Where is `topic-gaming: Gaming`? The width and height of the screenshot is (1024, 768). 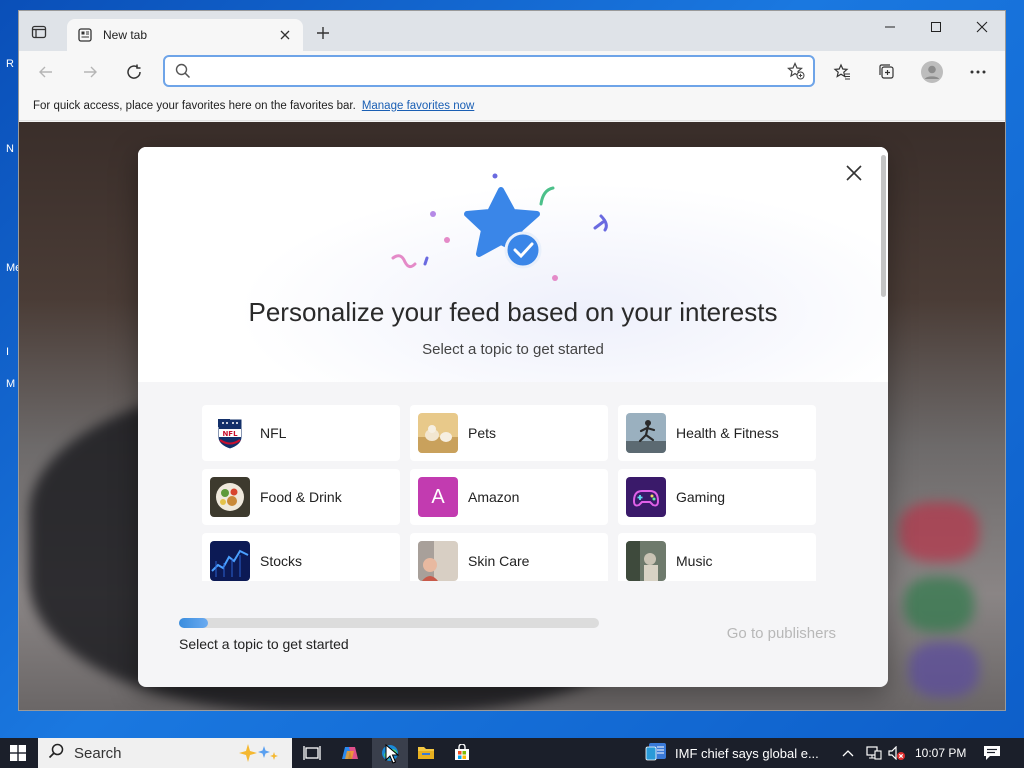
topic-gaming: Gaming is located at coordinates (717, 497).